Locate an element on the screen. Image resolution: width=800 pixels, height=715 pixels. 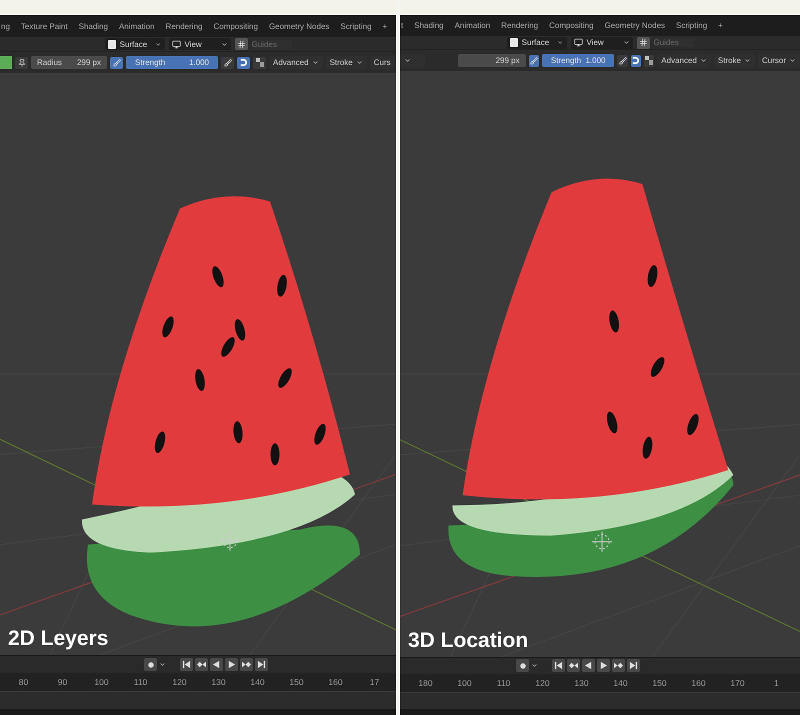
frame-number: 90 is located at coordinates (62, 682).